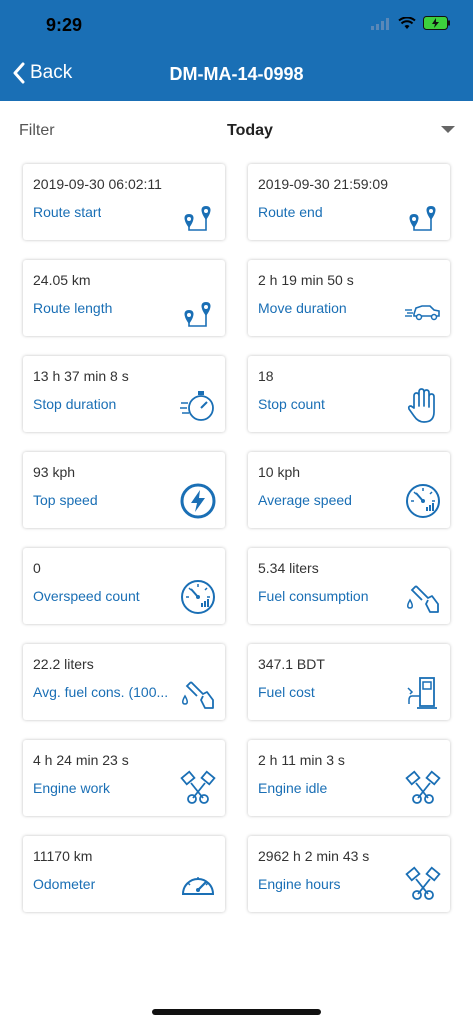 Image resolution: width=473 pixels, height=1024 pixels. I want to click on stat-label: Route length, so click(73, 308).